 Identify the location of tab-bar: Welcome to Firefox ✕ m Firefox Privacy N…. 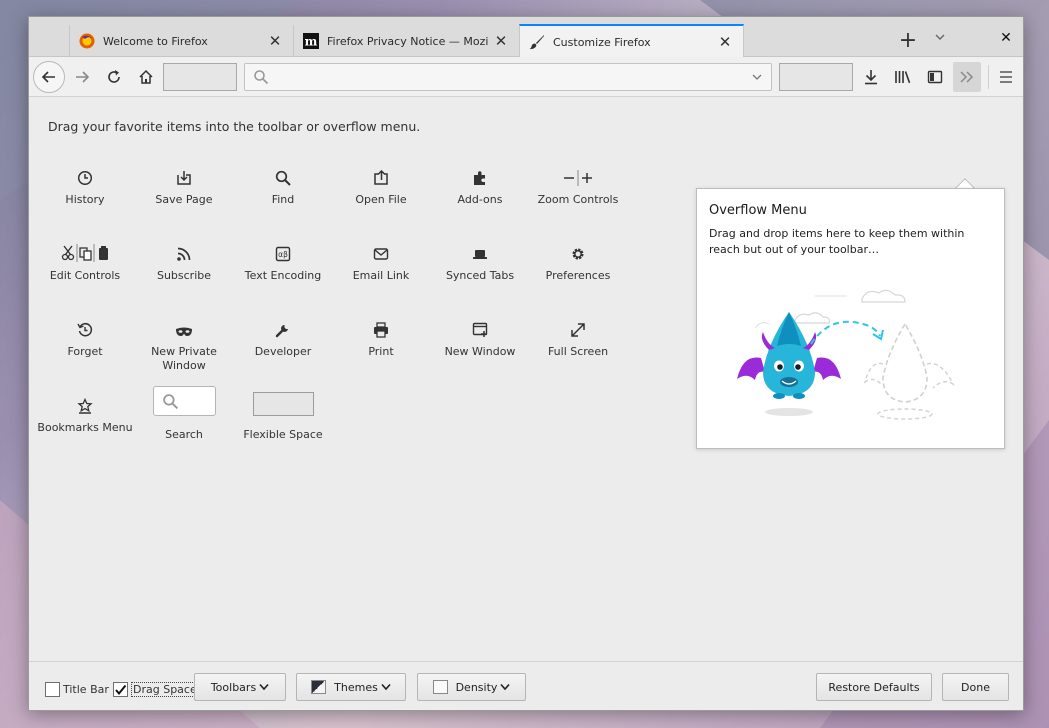
(526, 37).